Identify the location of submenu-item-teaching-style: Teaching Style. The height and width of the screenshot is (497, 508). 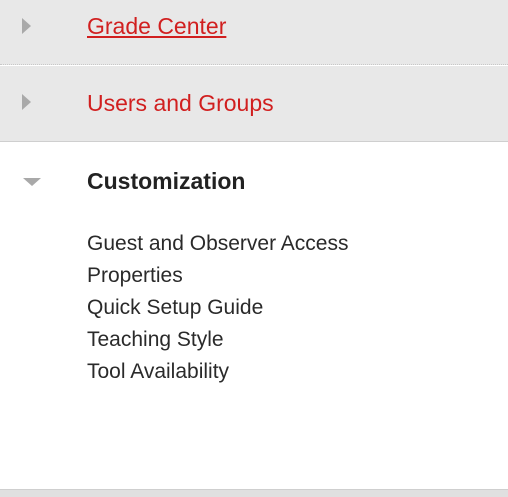
(217, 340).